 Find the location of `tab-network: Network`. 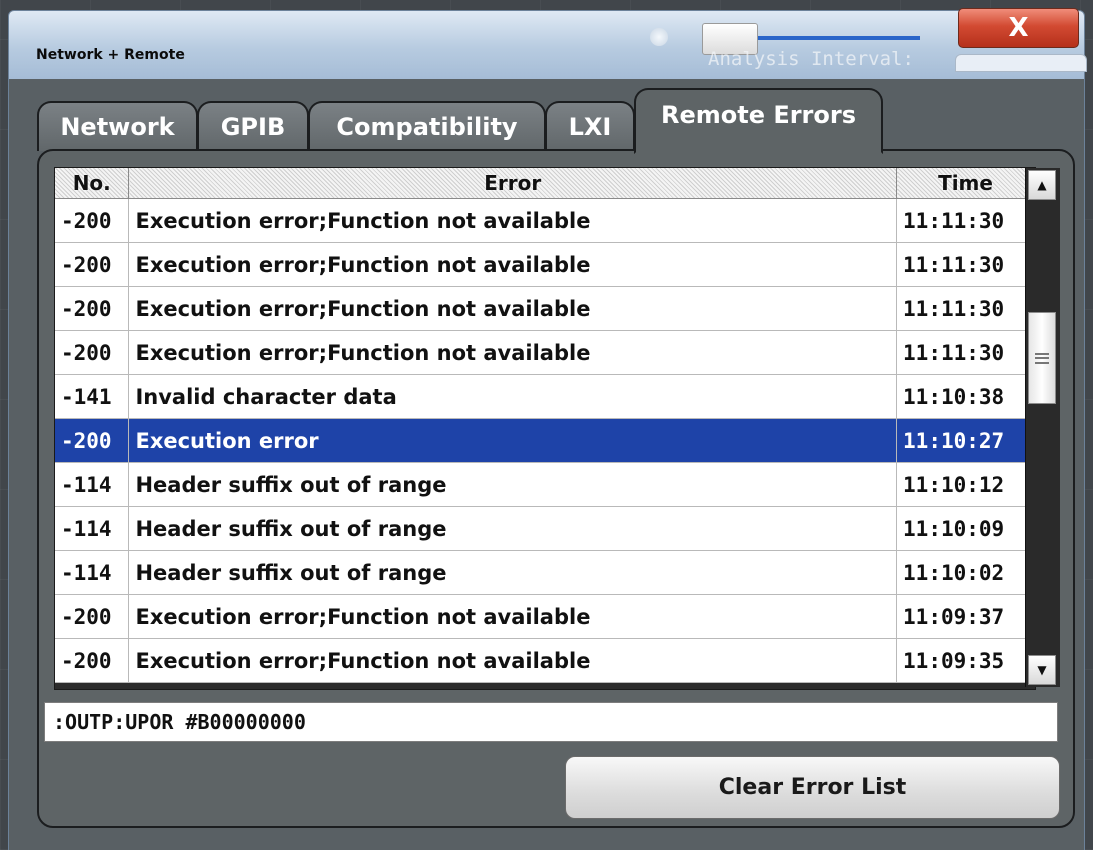

tab-network: Network is located at coordinates (117, 126).